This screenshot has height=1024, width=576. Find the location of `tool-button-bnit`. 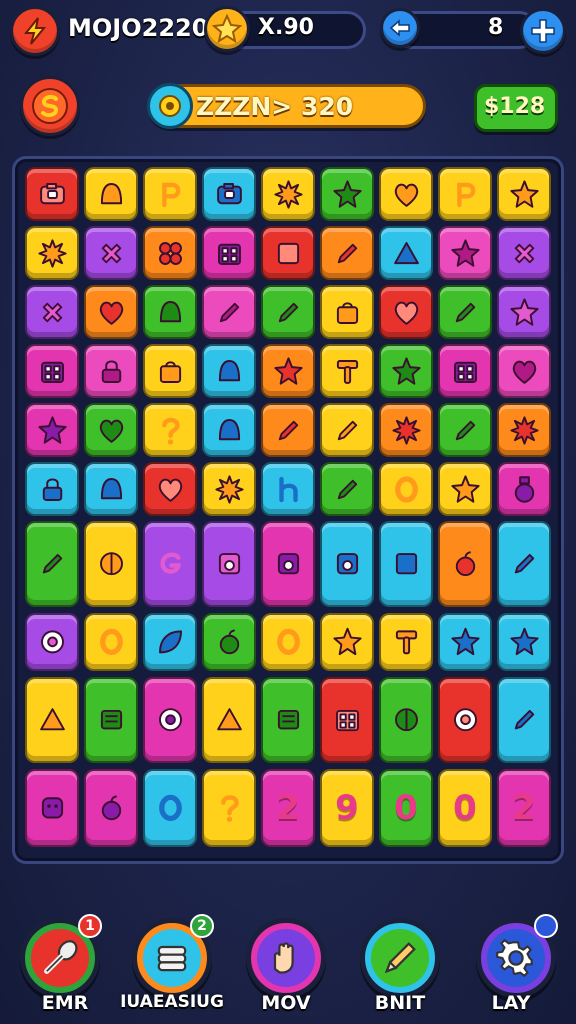

tool-button-bnit is located at coordinates (400, 958).